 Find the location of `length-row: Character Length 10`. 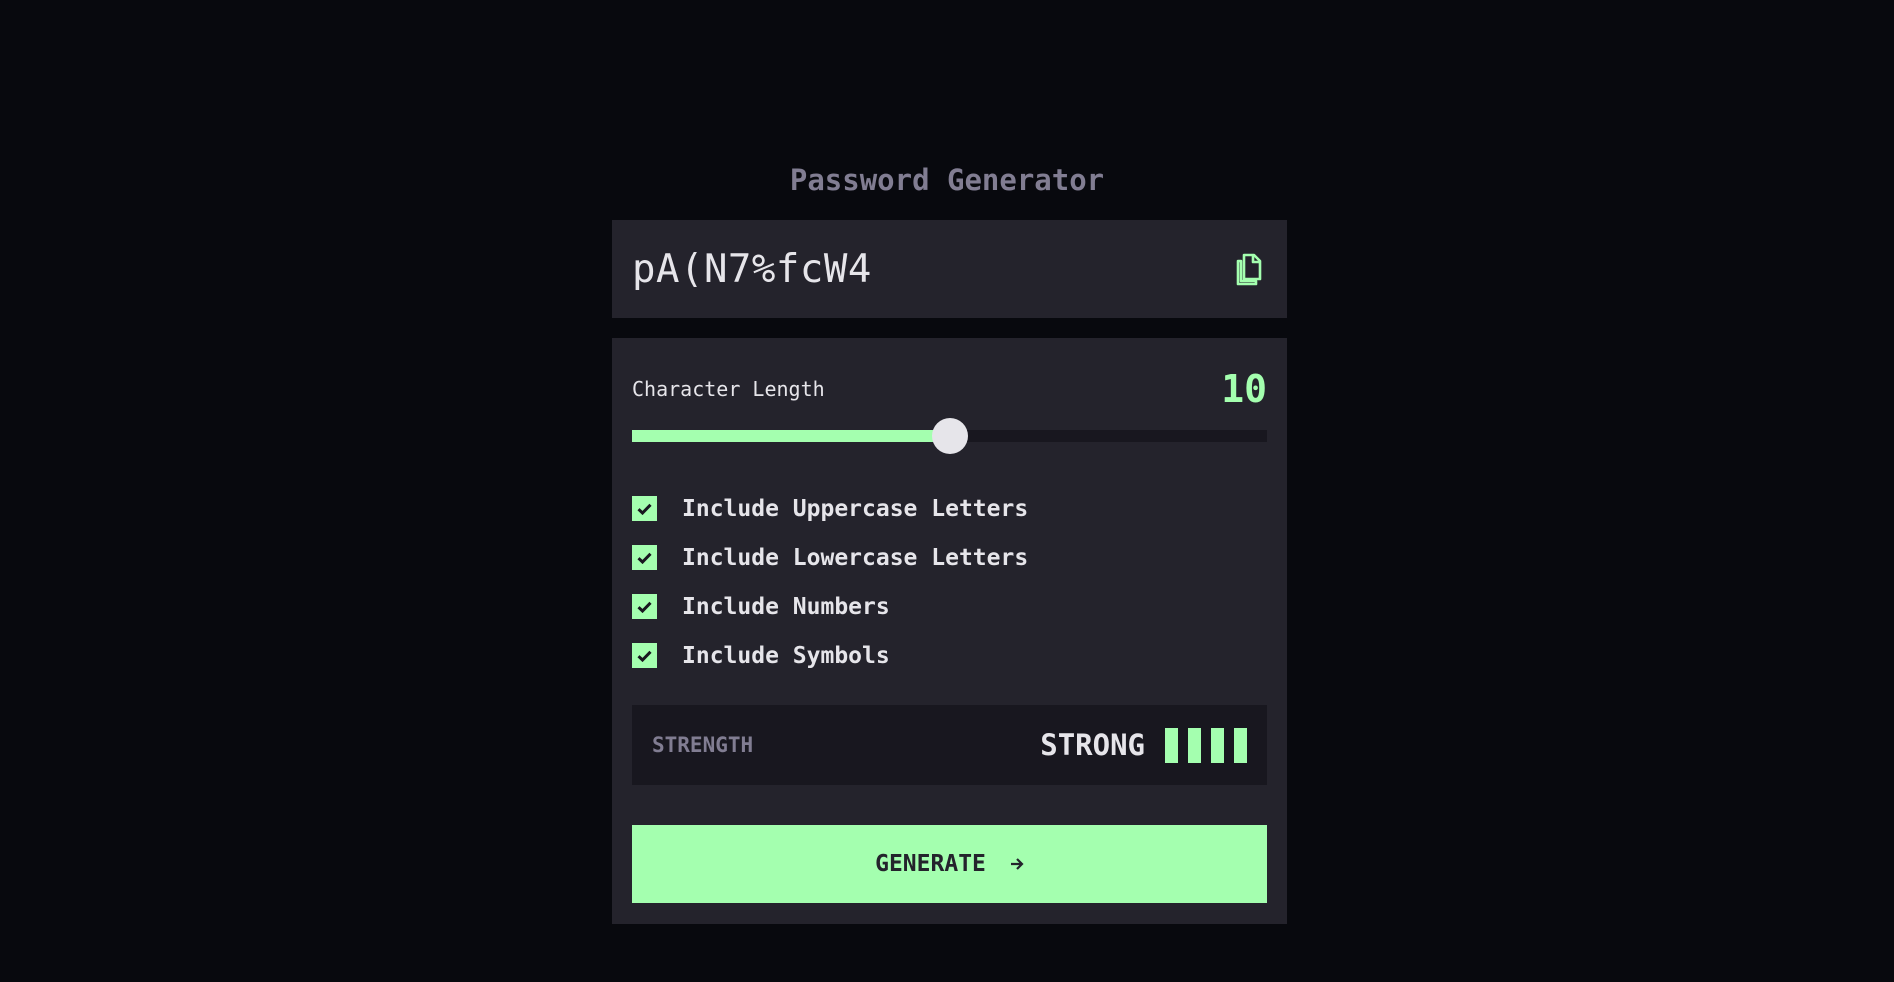

length-row: Character Length 10 is located at coordinates (949, 389).